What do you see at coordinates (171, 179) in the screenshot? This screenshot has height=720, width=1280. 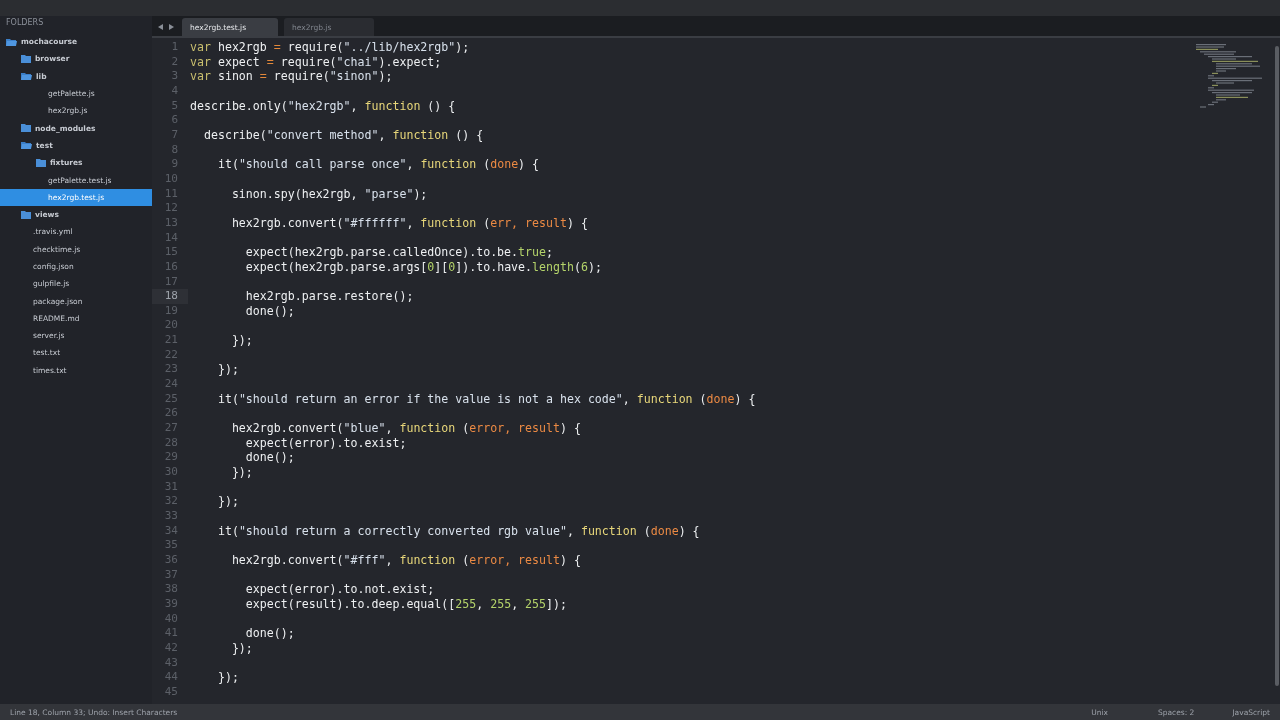 I see `line-number: 10` at bounding box center [171, 179].